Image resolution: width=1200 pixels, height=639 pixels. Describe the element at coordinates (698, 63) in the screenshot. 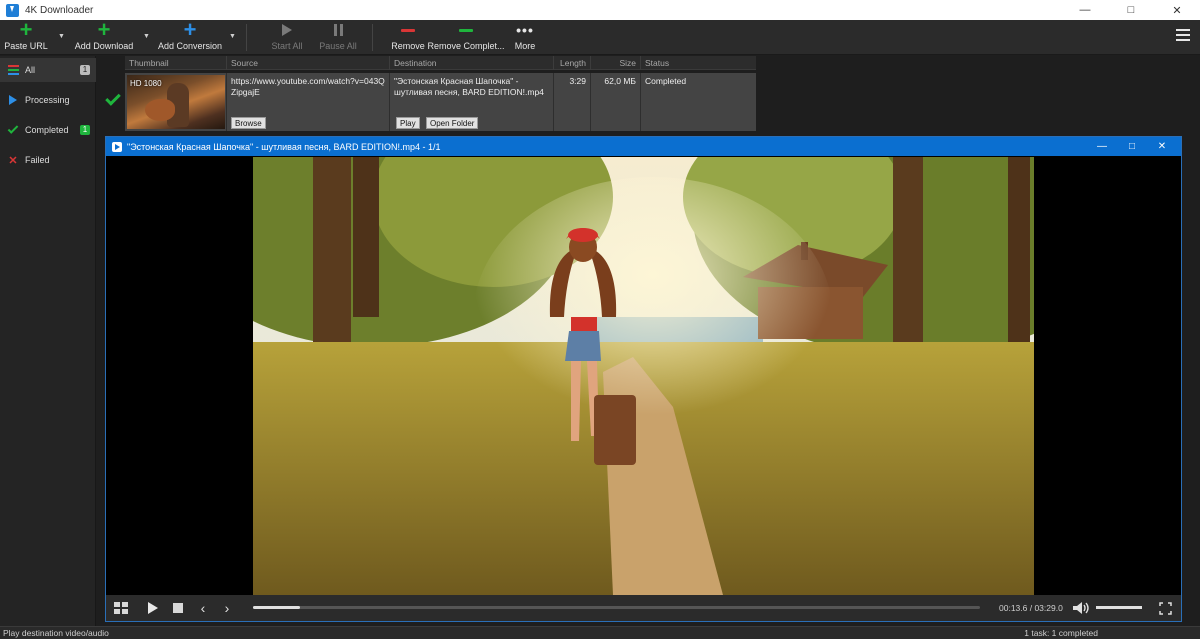

I see `column-header-status: Status` at that location.